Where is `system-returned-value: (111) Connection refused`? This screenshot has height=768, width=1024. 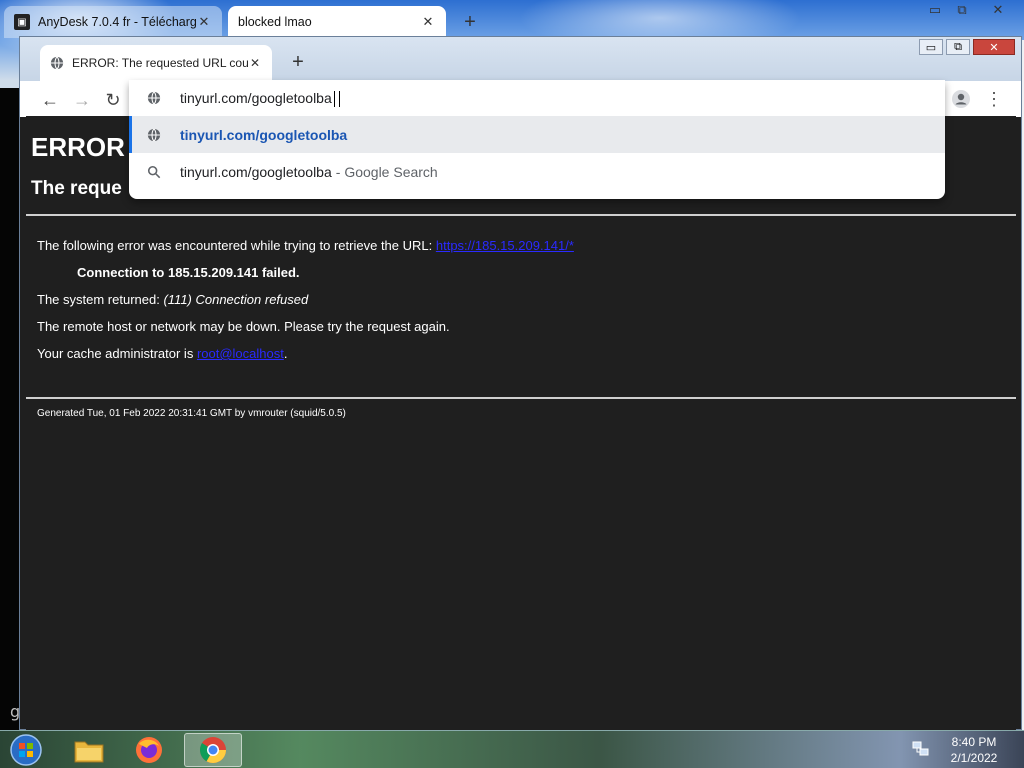
system-returned-value: (111) Connection refused is located at coordinates (236, 299).